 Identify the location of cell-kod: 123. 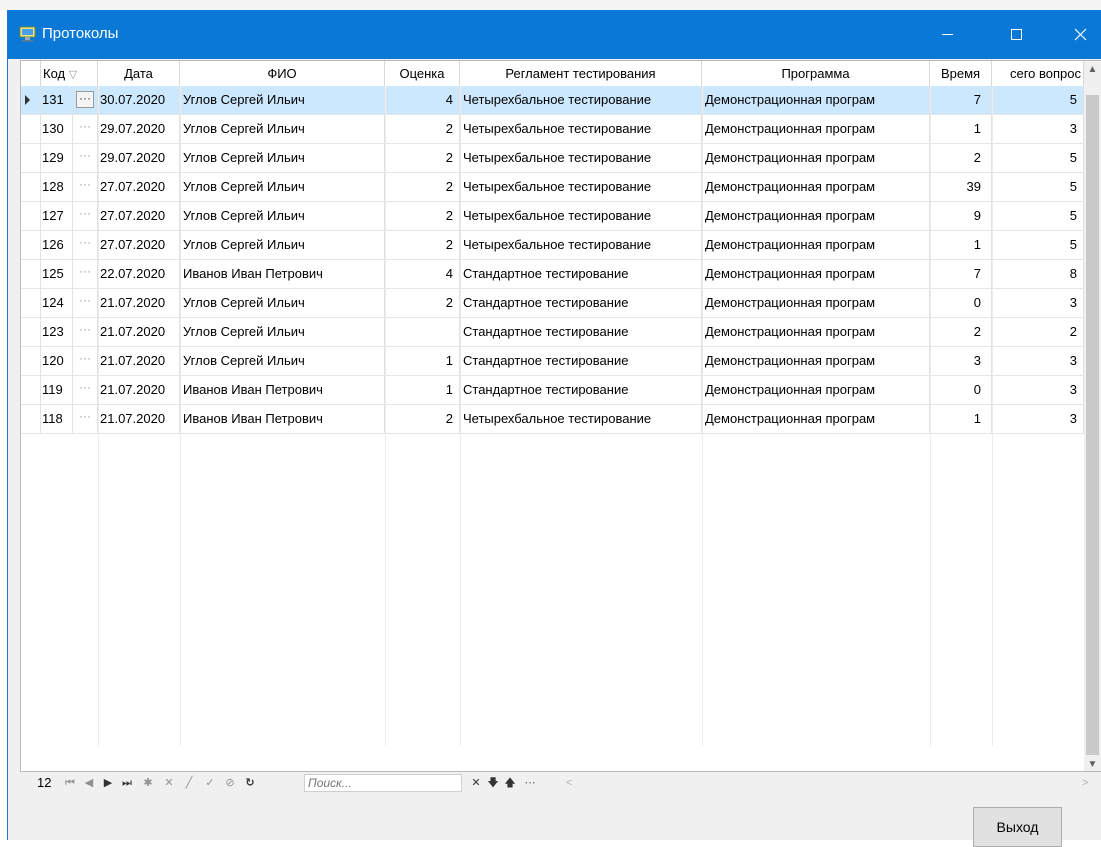
(57, 332).